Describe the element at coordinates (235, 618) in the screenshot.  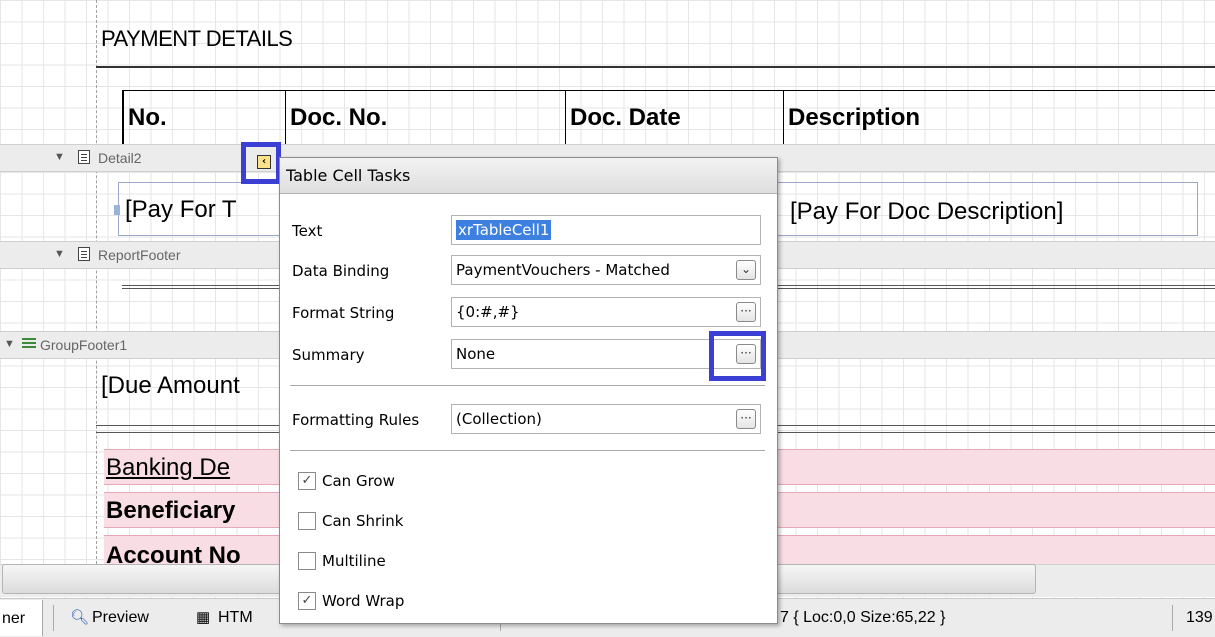
I see `html-view-tab: HTM` at that location.